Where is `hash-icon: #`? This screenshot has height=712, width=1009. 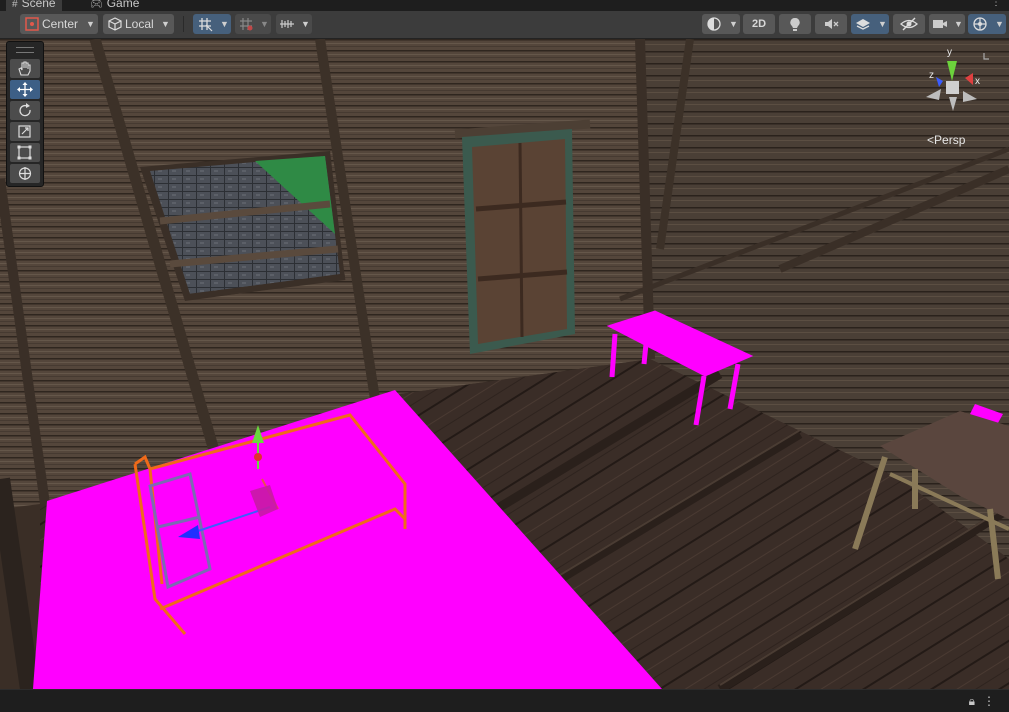
hash-icon: # is located at coordinates (15, 5).